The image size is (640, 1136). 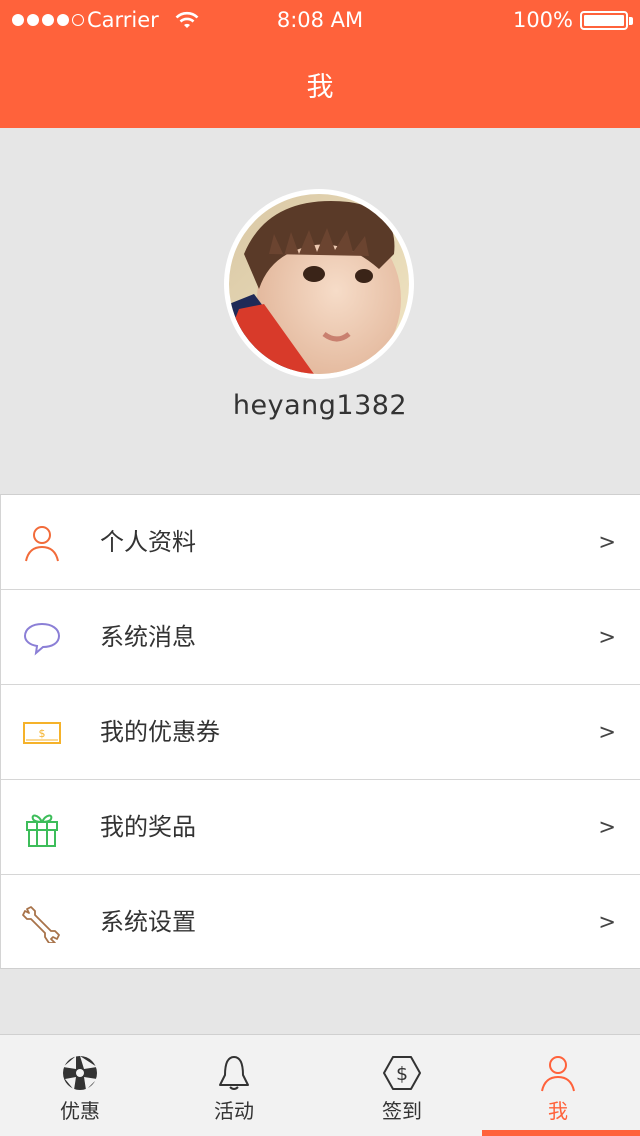 What do you see at coordinates (320, 922) in the screenshot?
I see `menu-item-settings: 系统设置 >` at bounding box center [320, 922].